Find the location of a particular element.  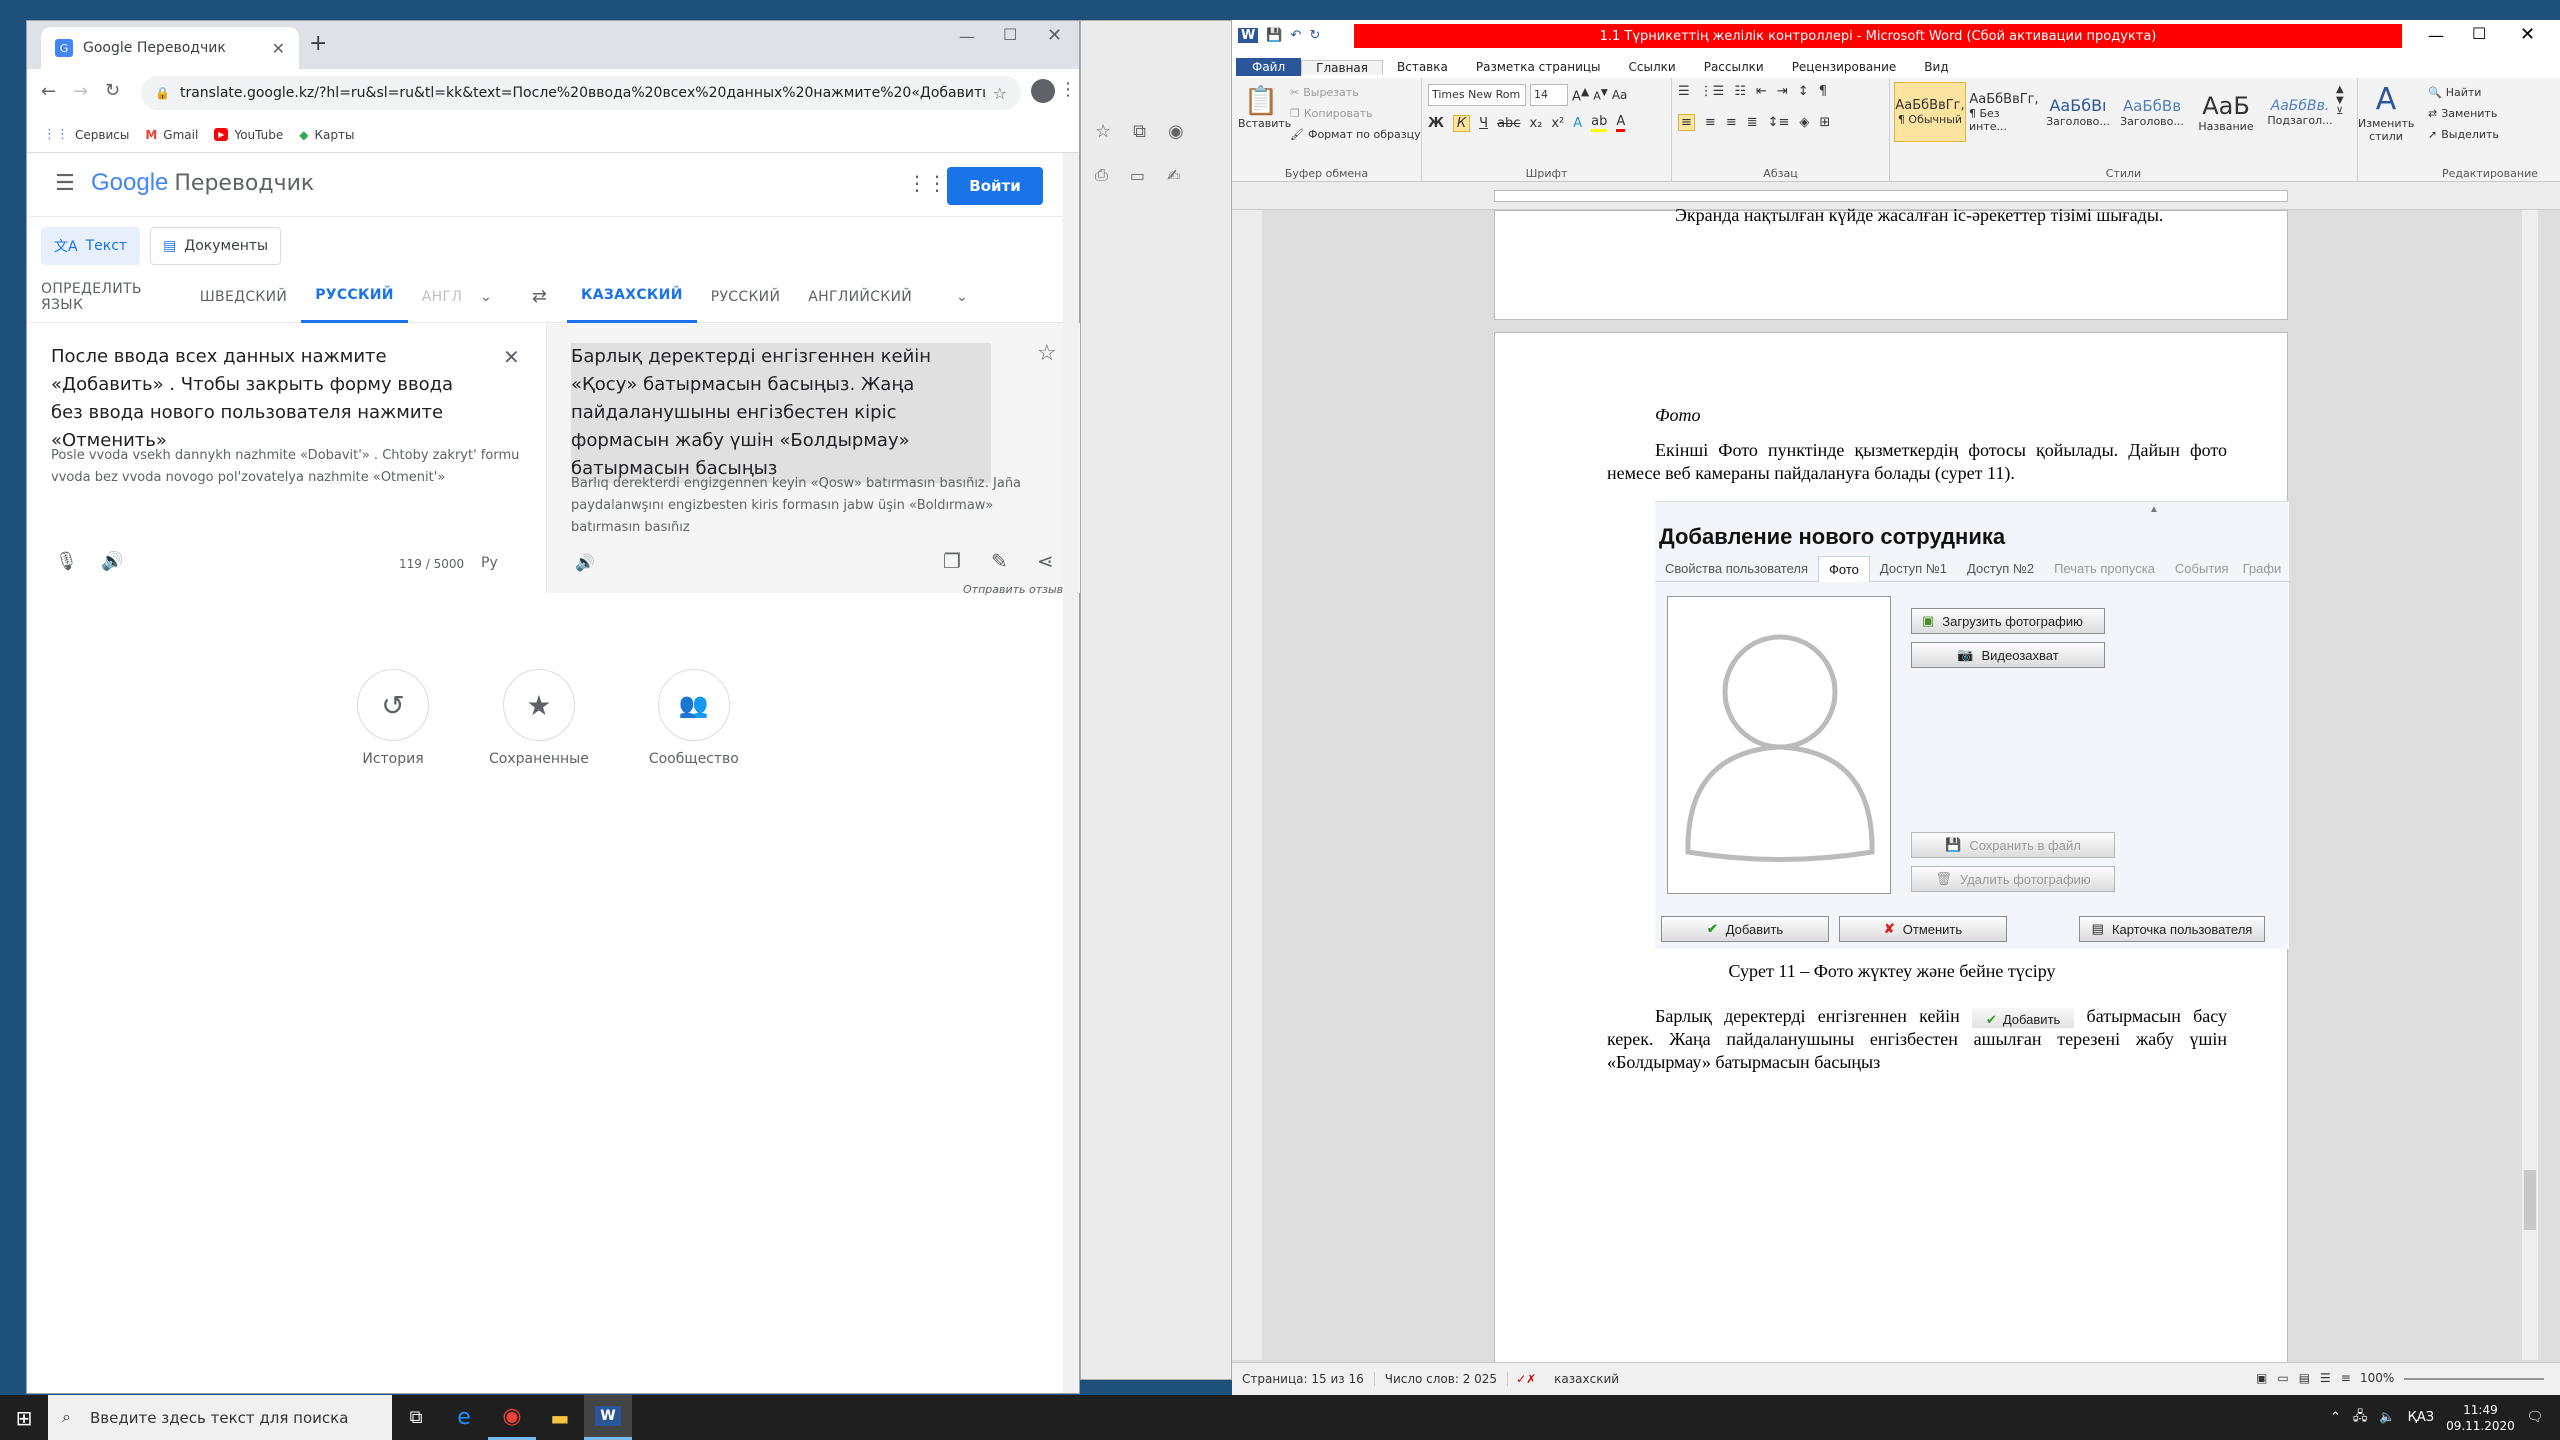

word-count: Число слов: 2 025 is located at coordinates (1442, 1379).